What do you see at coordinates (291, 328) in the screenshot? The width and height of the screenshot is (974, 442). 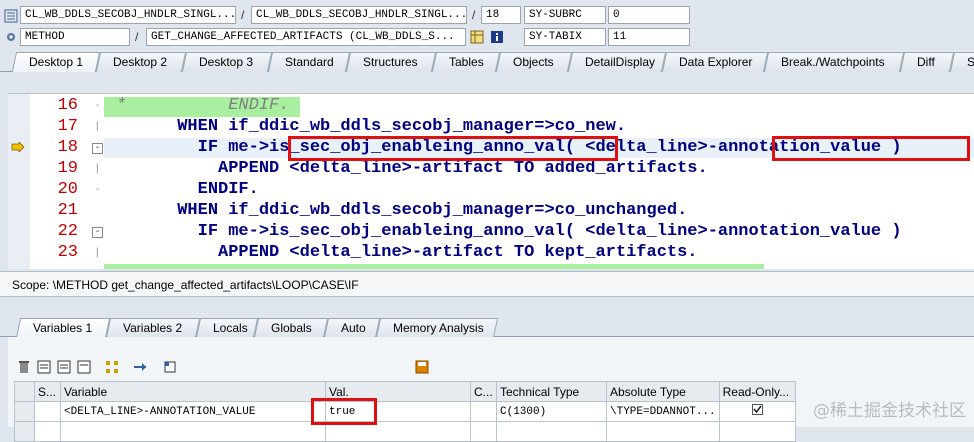 I see `tab-globals: Globals` at bounding box center [291, 328].